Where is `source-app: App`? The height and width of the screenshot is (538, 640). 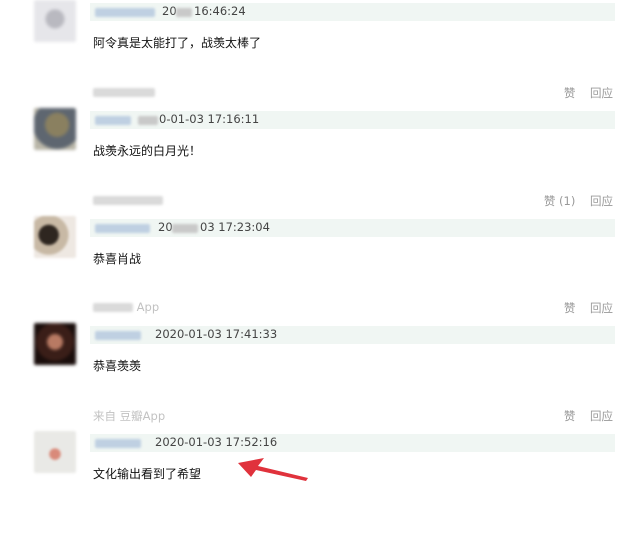
source-app: App is located at coordinates (148, 307).